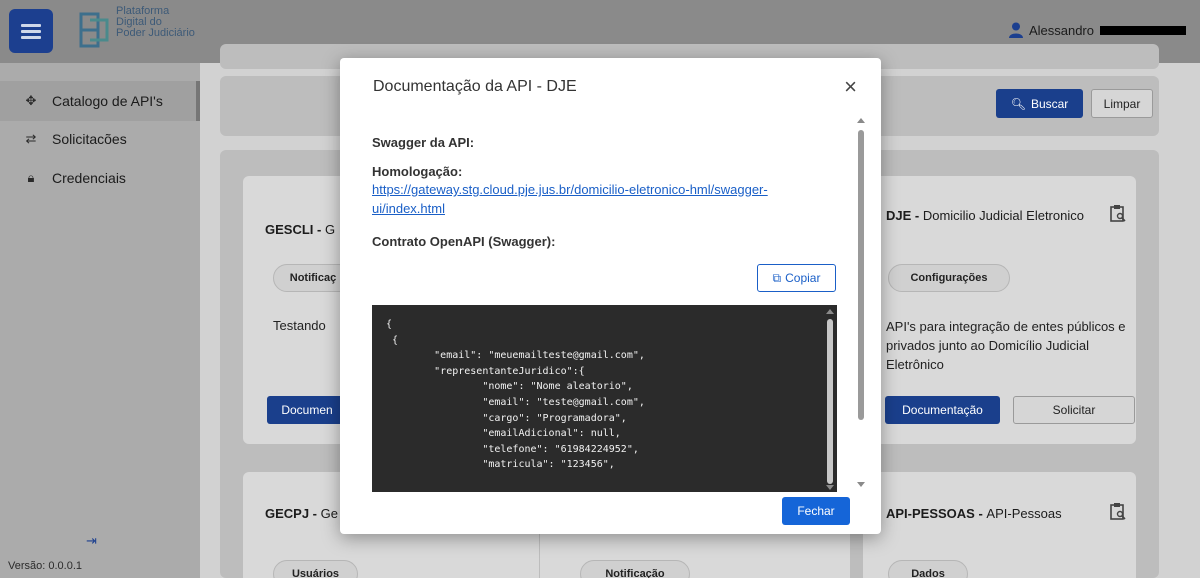 Image resolution: width=1200 pixels, height=578 pixels. I want to click on move-arrows-icon: ✥, so click(31, 100).